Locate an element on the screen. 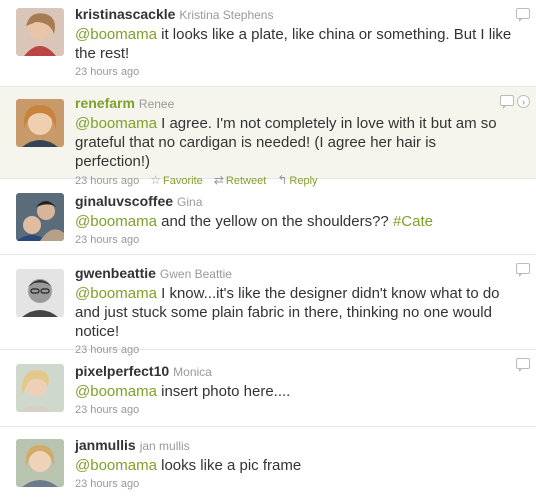 Image resolution: width=536 pixels, height=501 pixels. real-name: Gwen Beattie is located at coordinates (195, 274).